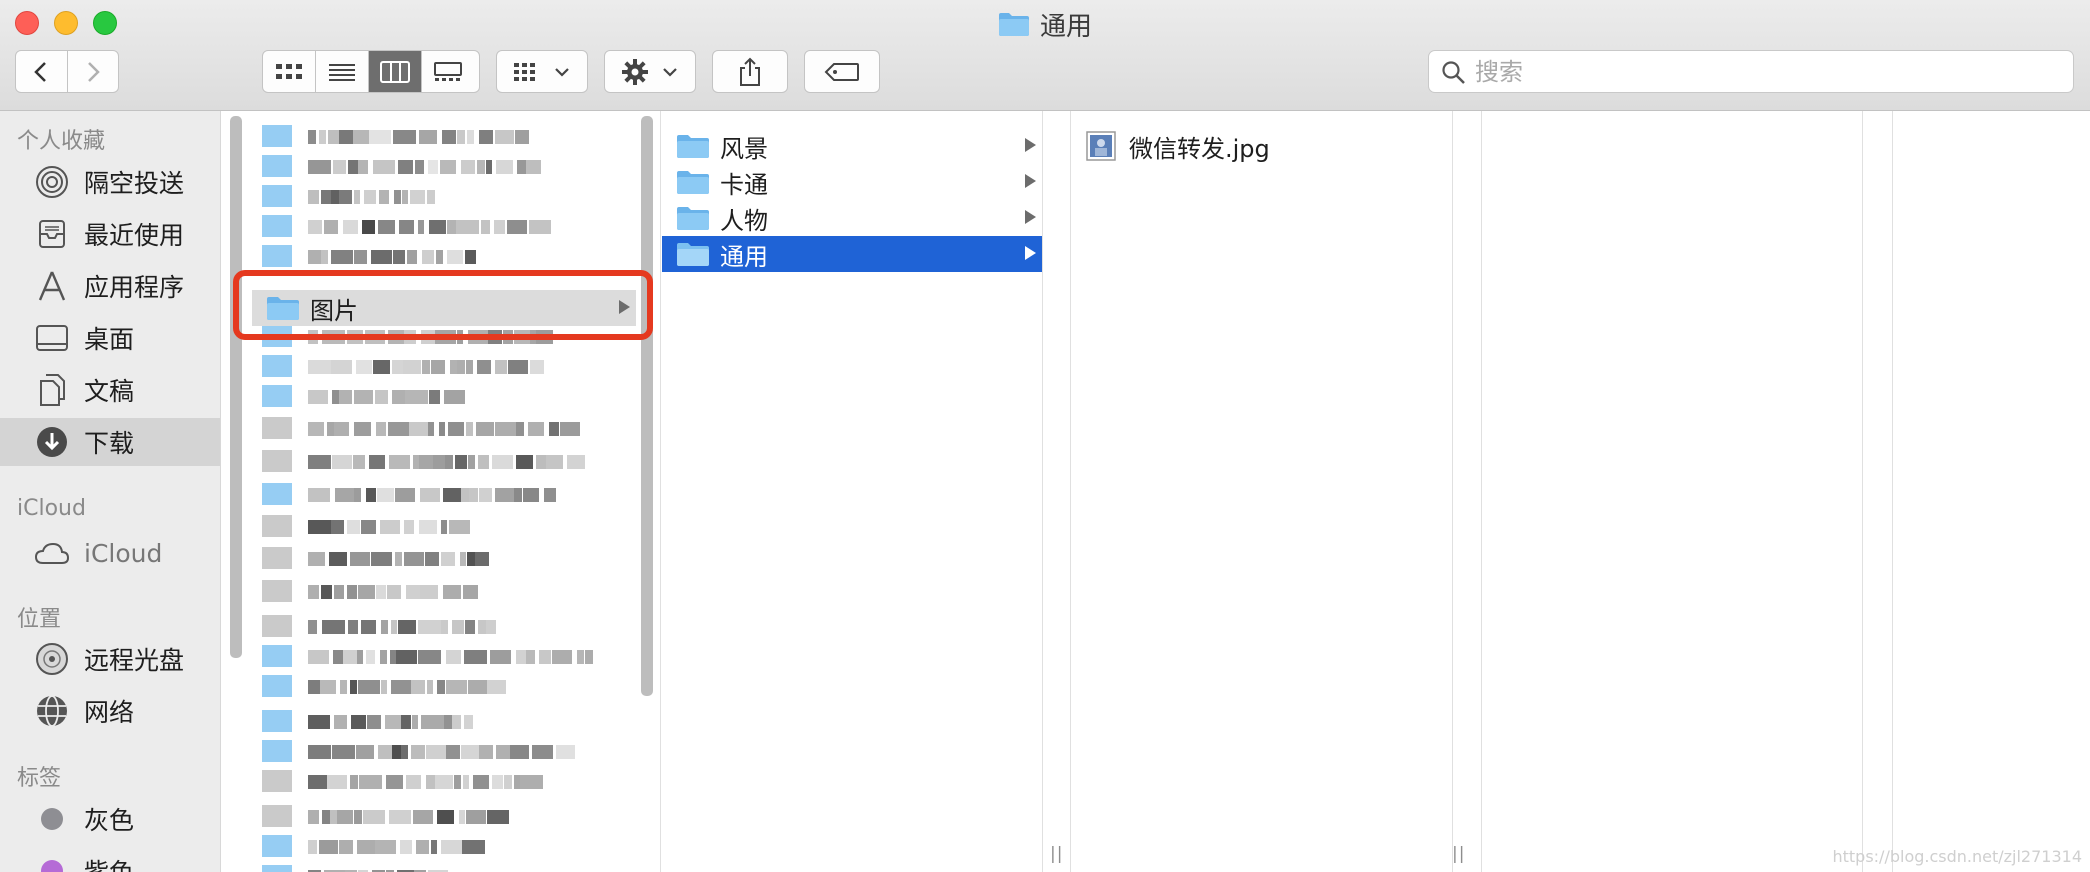 The width and height of the screenshot is (2090, 872). I want to click on back-button, so click(42, 71).